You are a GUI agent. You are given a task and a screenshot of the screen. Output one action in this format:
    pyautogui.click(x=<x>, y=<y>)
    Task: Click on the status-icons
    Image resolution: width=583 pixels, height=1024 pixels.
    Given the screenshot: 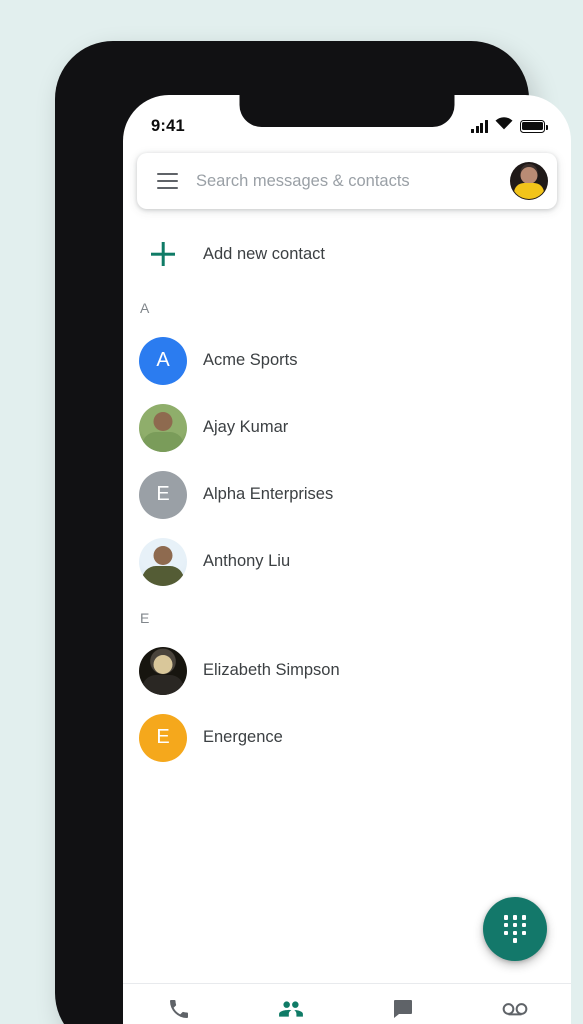 What is the action you would take?
    pyautogui.click(x=509, y=126)
    